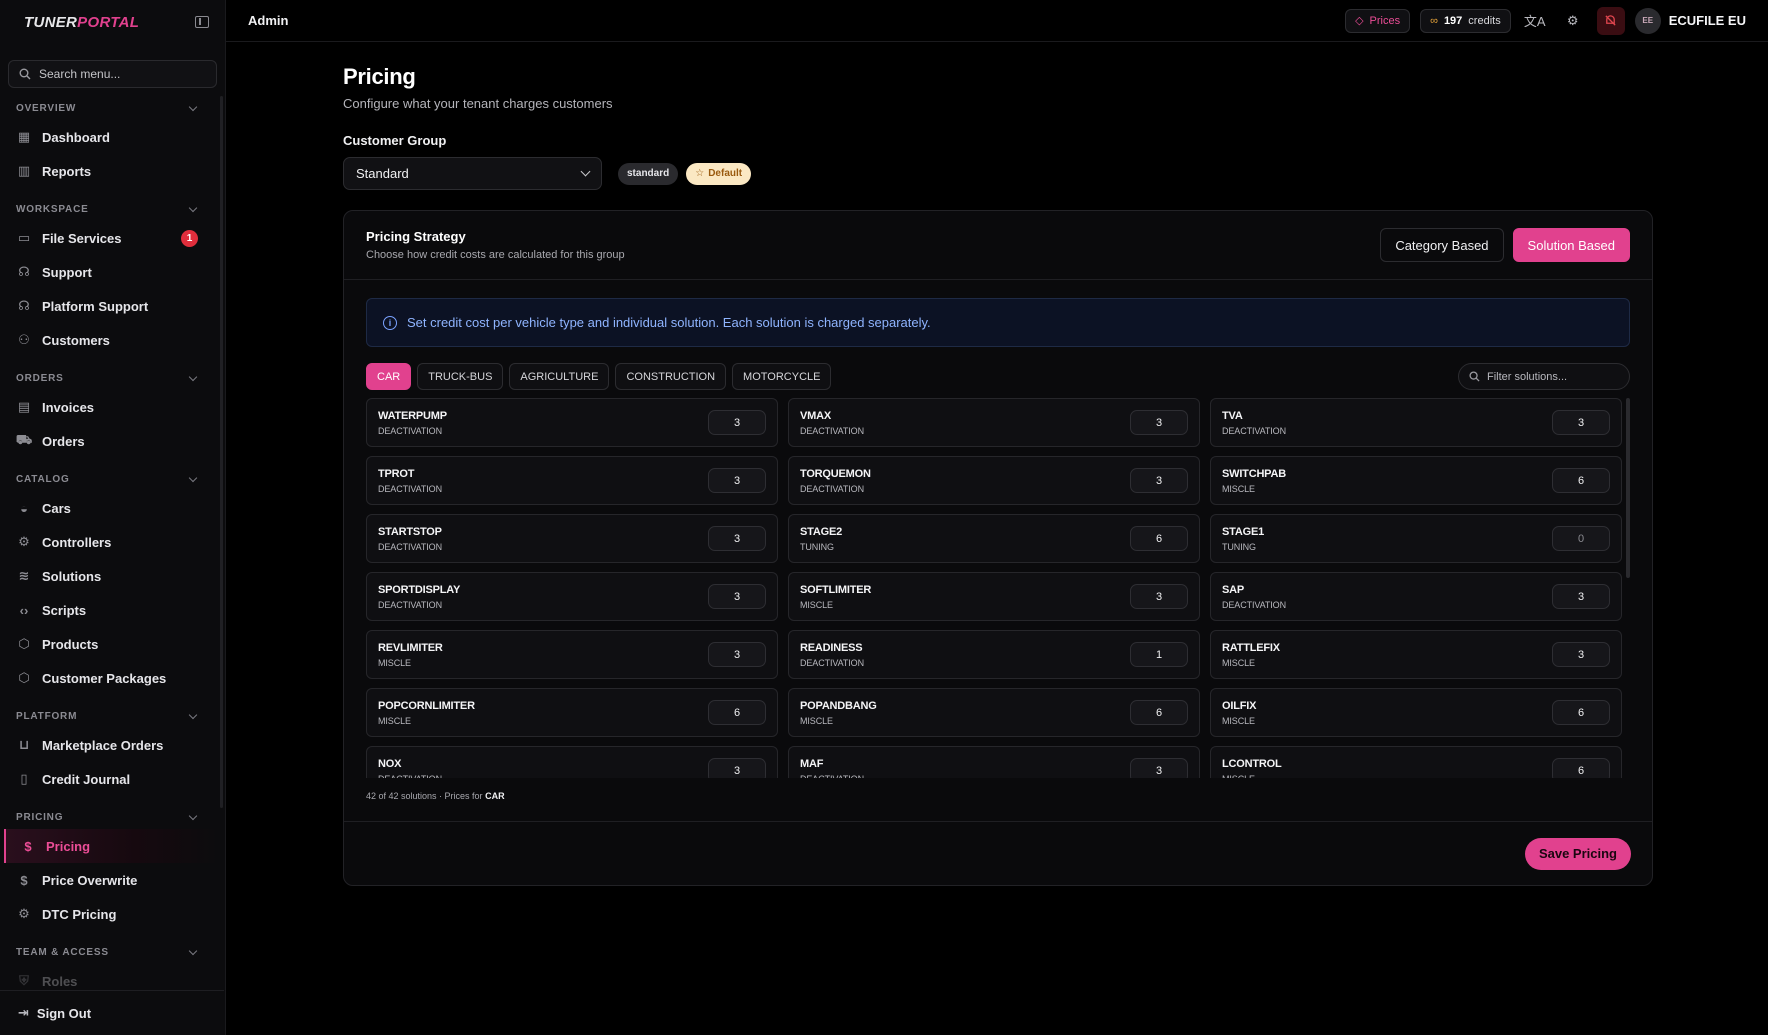 Image resolution: width=1768 pixels, height=1035 pixels. I want to click on tab-construction: CONSTRUCTION, so click(671, 376).